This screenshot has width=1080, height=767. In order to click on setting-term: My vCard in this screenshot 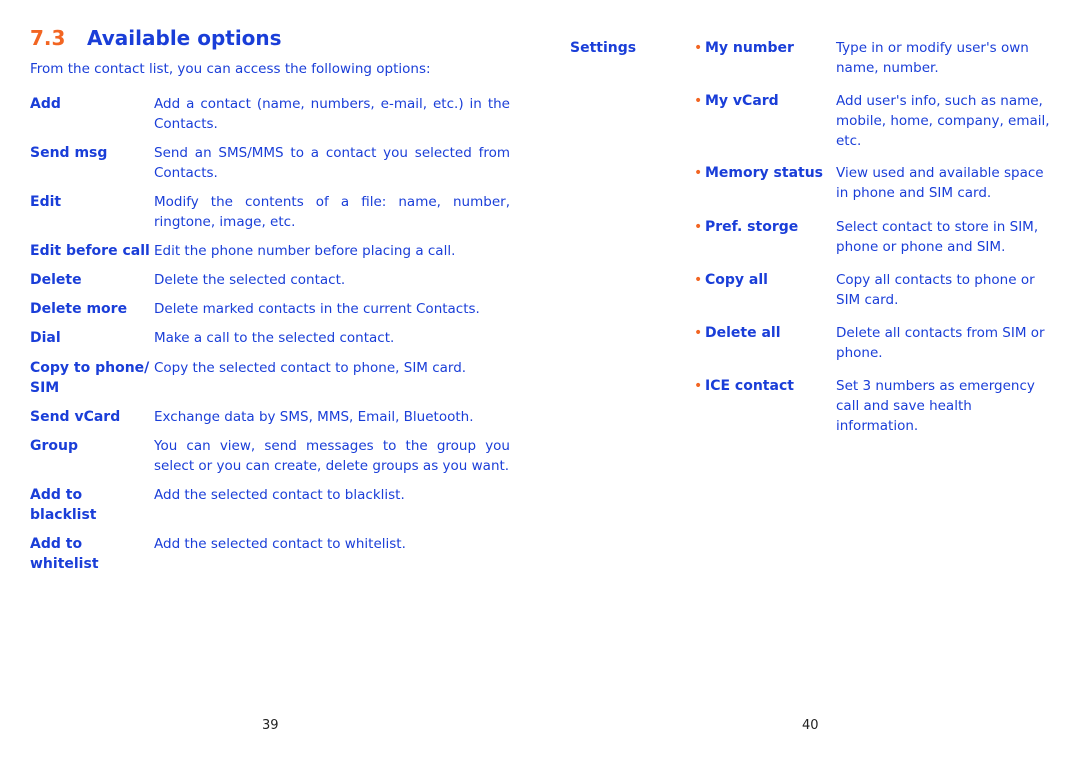, I will do `click(742, 101)`.